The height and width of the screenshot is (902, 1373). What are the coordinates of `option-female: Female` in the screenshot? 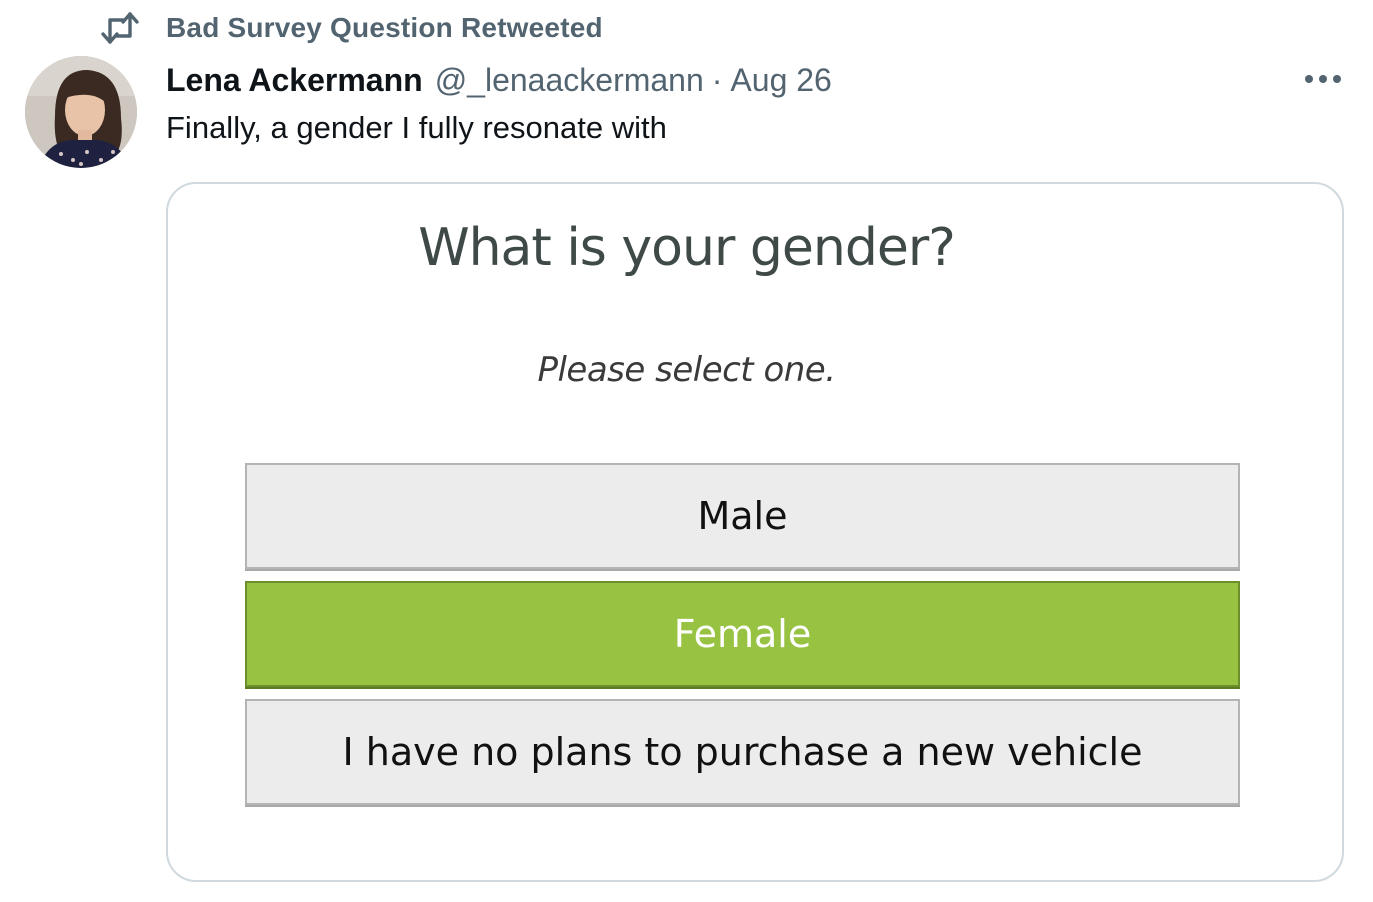 It's located at (742, 634).